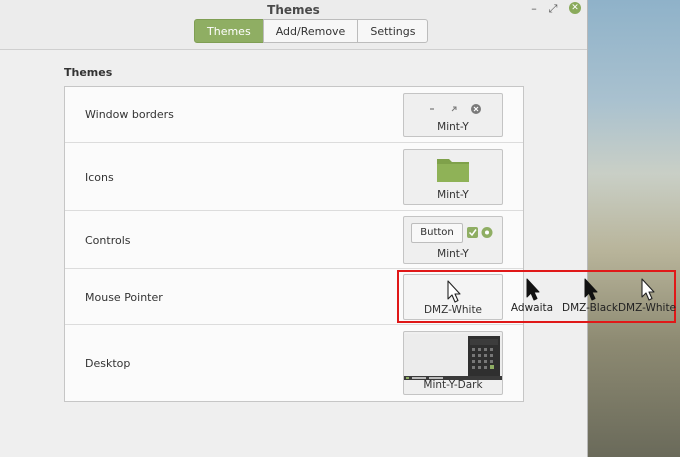 The image size is (680, 457). Describe the element at coordinates (553, 9) in the screenshot. I see `maximize-icon: ⤢` at that location.